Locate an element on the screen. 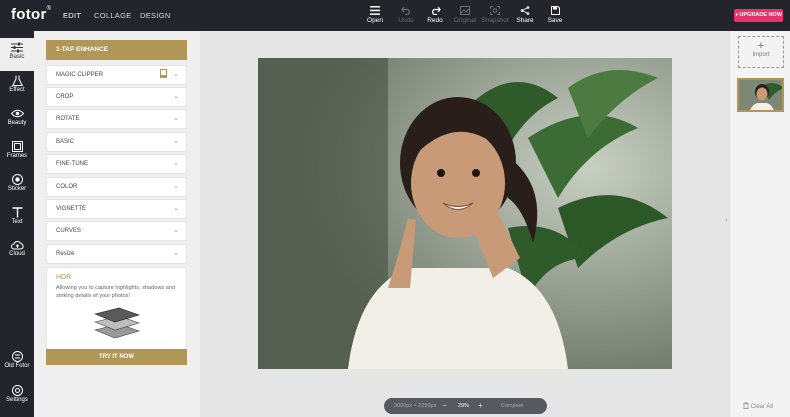 The height and width of the screenshot is (417, 790). snapshot-icon is located at coordinates (495, 10).